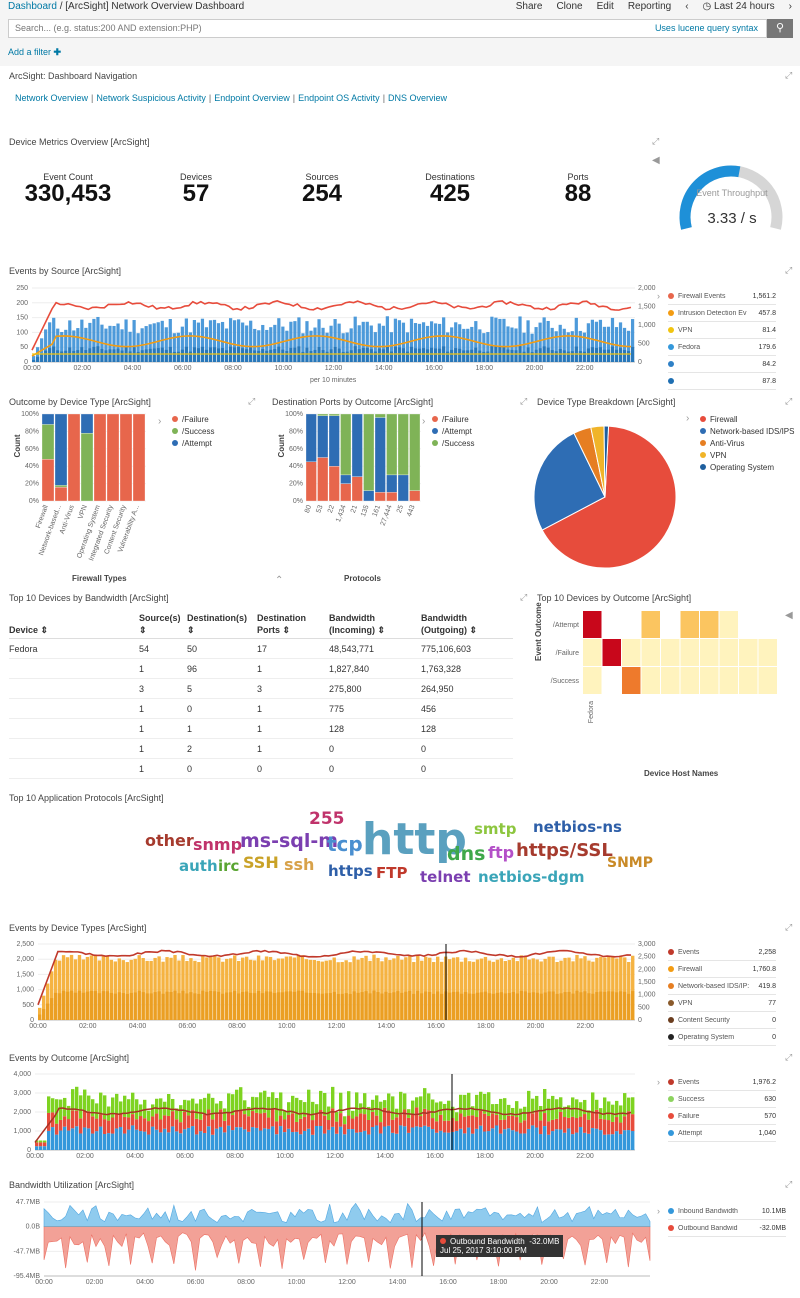 The height and width of the screenshot is (1298, 800). Describe the element at coordinates (391, 873) in the screenshot. I see `protocol-word: FTP` at that location.